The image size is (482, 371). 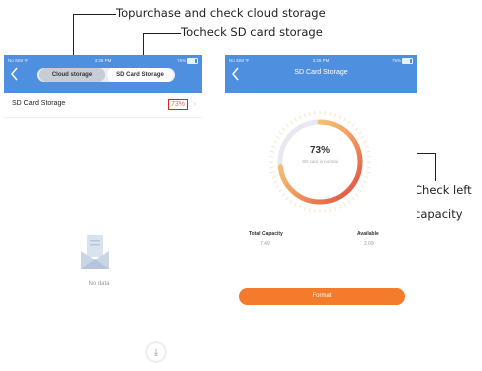 What do you see at coordinates (140, 75) in the screenshot?
I see `tab-sd-card-storage: SD Card Storage` at bounding box center [140, 75].